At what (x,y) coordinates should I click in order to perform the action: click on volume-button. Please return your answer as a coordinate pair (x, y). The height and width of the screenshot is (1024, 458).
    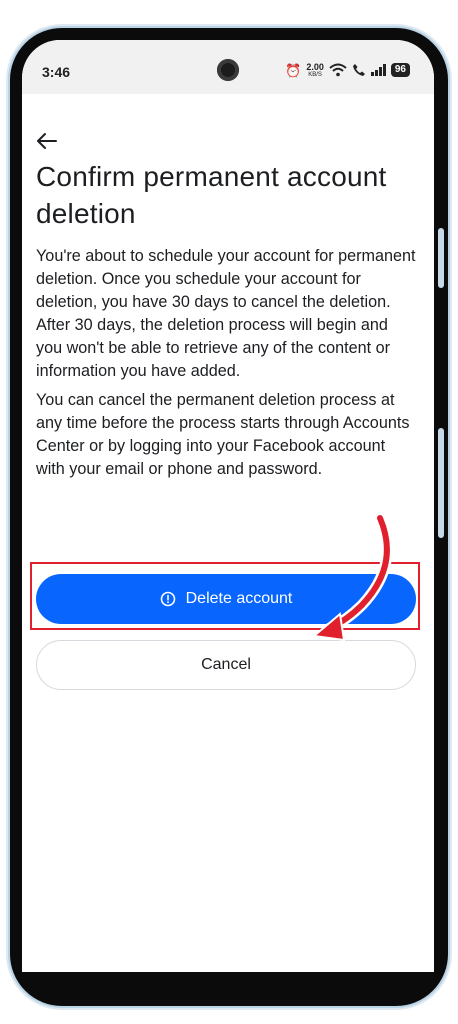
    Looking at the image, I should click on (441, 258).